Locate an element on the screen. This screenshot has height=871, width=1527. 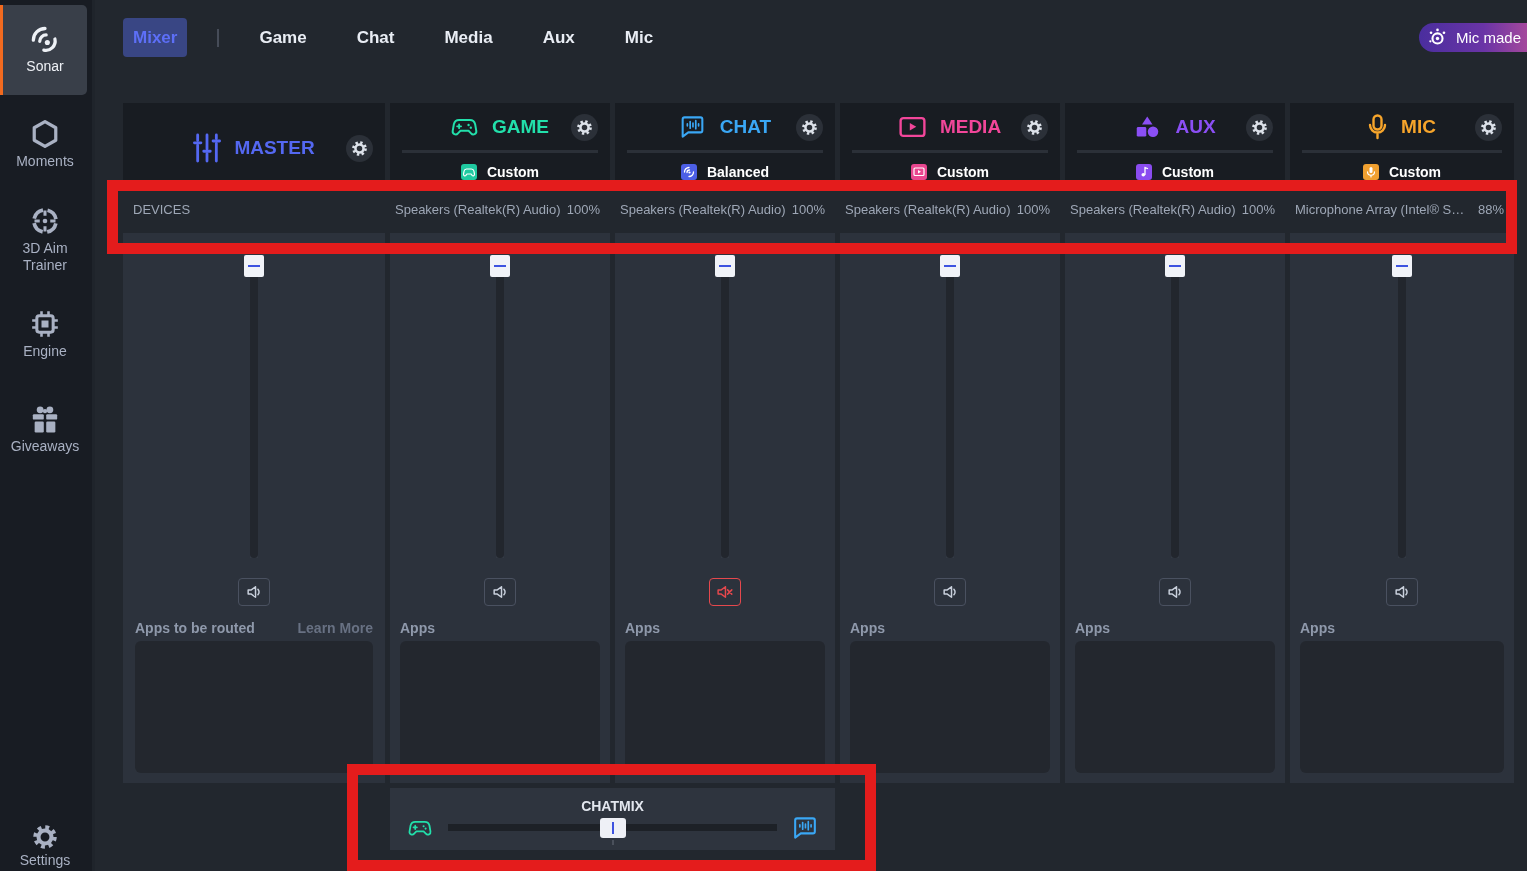
hexagon-icon is located at coordinates (45, 134).